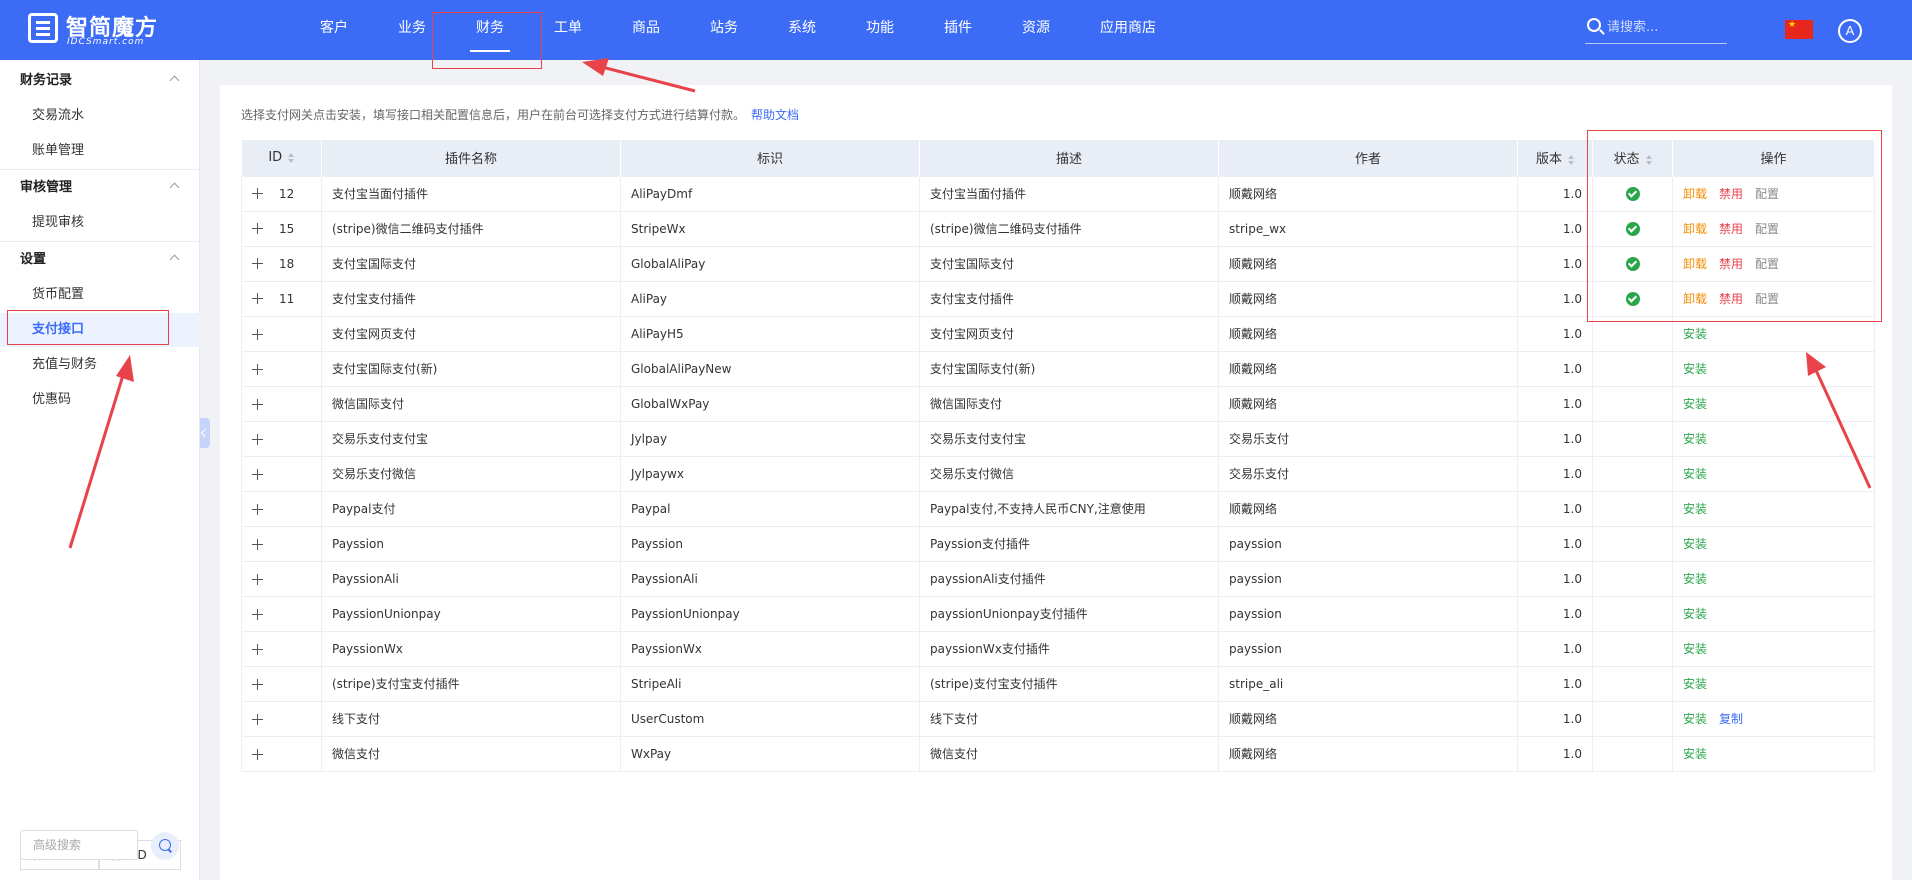 This screenshot has width=1912, height=880. Describe the element at coordinates (1368, 683) in the screenshot. I see `cell-author: stripe_ali` at that location.